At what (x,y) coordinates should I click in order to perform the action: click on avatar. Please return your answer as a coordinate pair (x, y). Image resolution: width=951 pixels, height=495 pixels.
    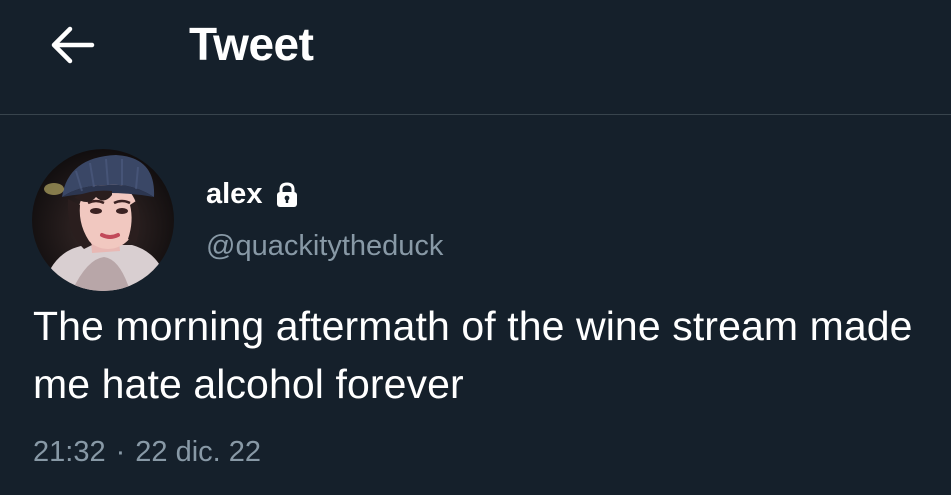
    Looking at the image, I should click on (103, 220).